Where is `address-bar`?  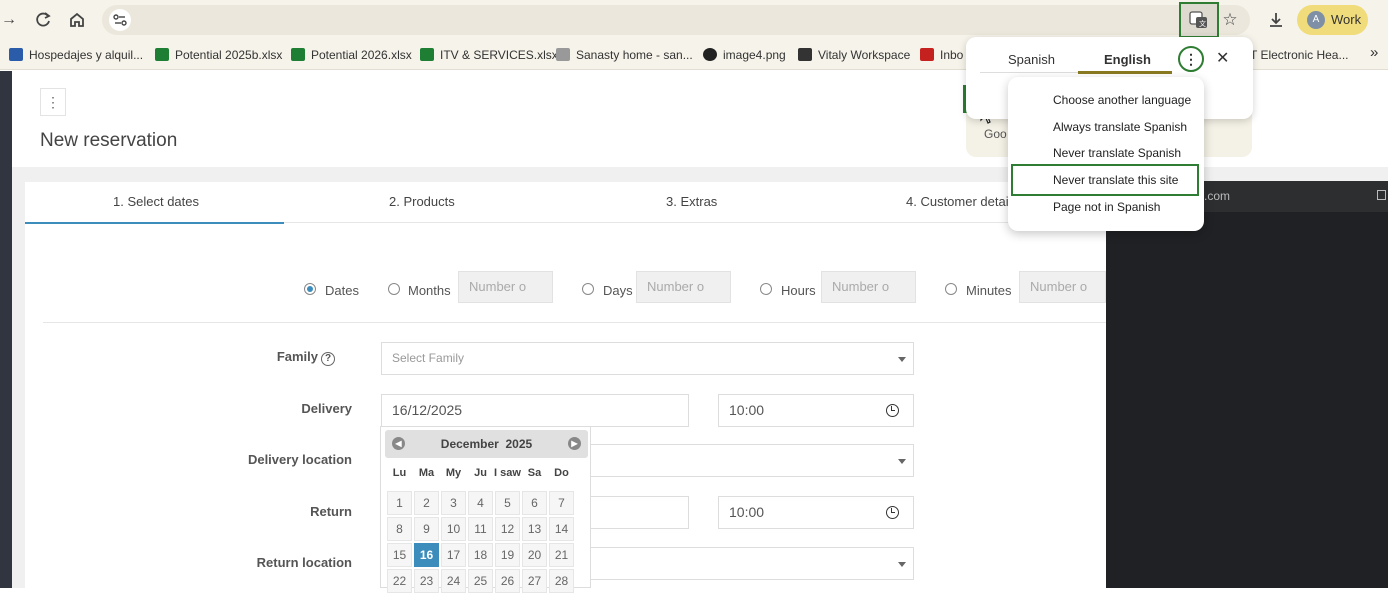
address-bar is located at coordinates (676, 20).